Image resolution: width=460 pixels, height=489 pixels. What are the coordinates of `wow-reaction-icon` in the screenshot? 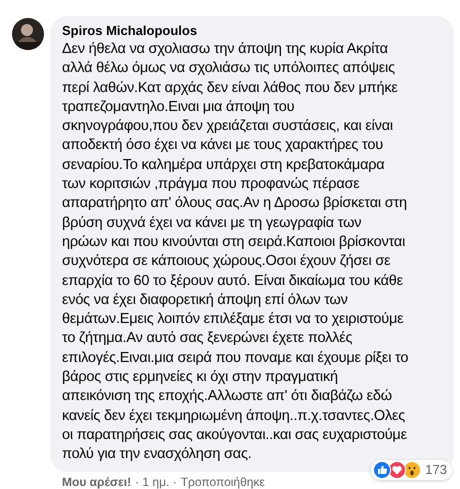 It's located at (412, 469).